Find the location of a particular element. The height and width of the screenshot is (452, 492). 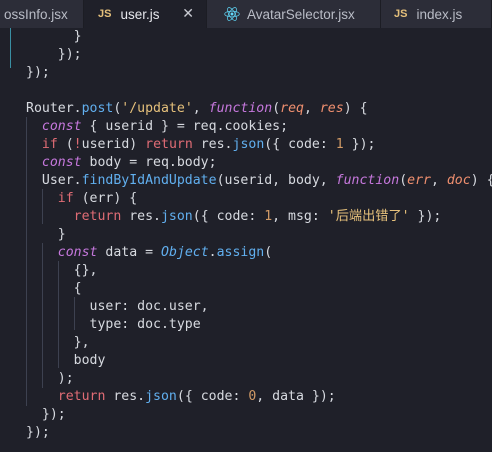

code-token: req is located at coordinates (292, 108).